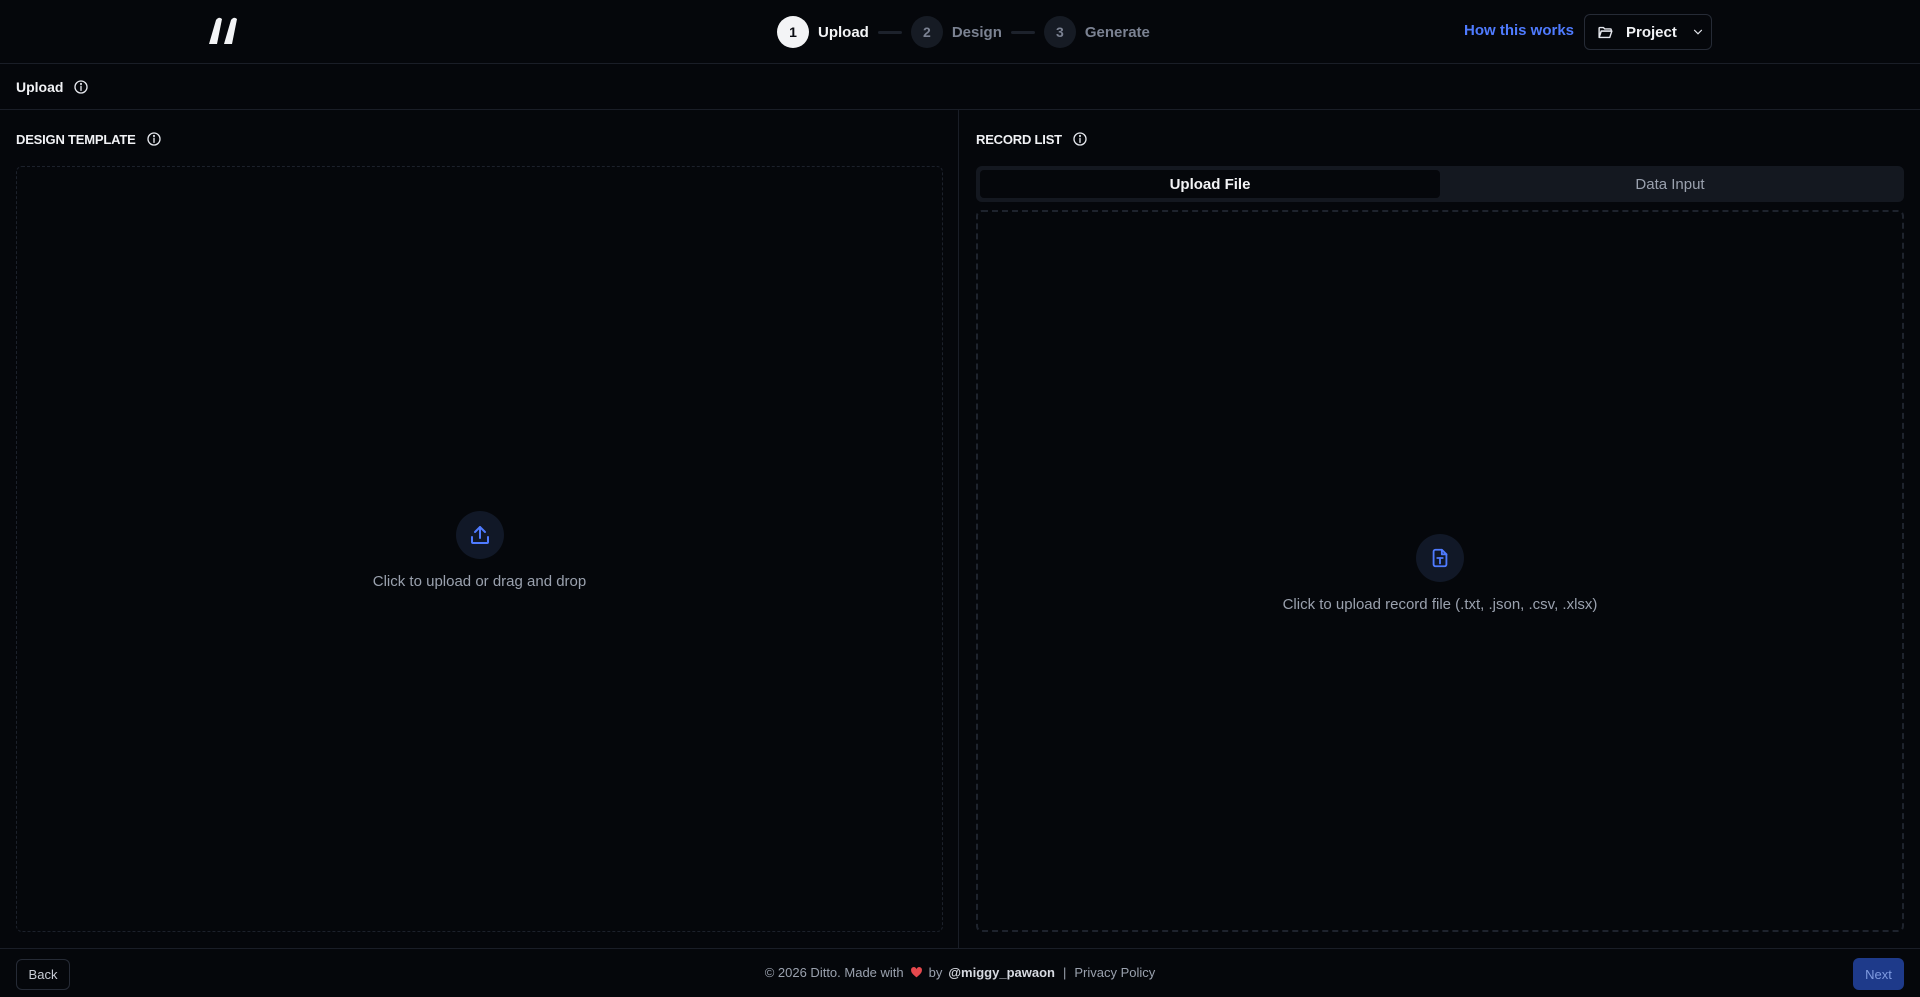 The image size is (1920, 997). Describe the element at coordinates (843, 32) in the screenshot. I see `step-label: Upload` at that location.